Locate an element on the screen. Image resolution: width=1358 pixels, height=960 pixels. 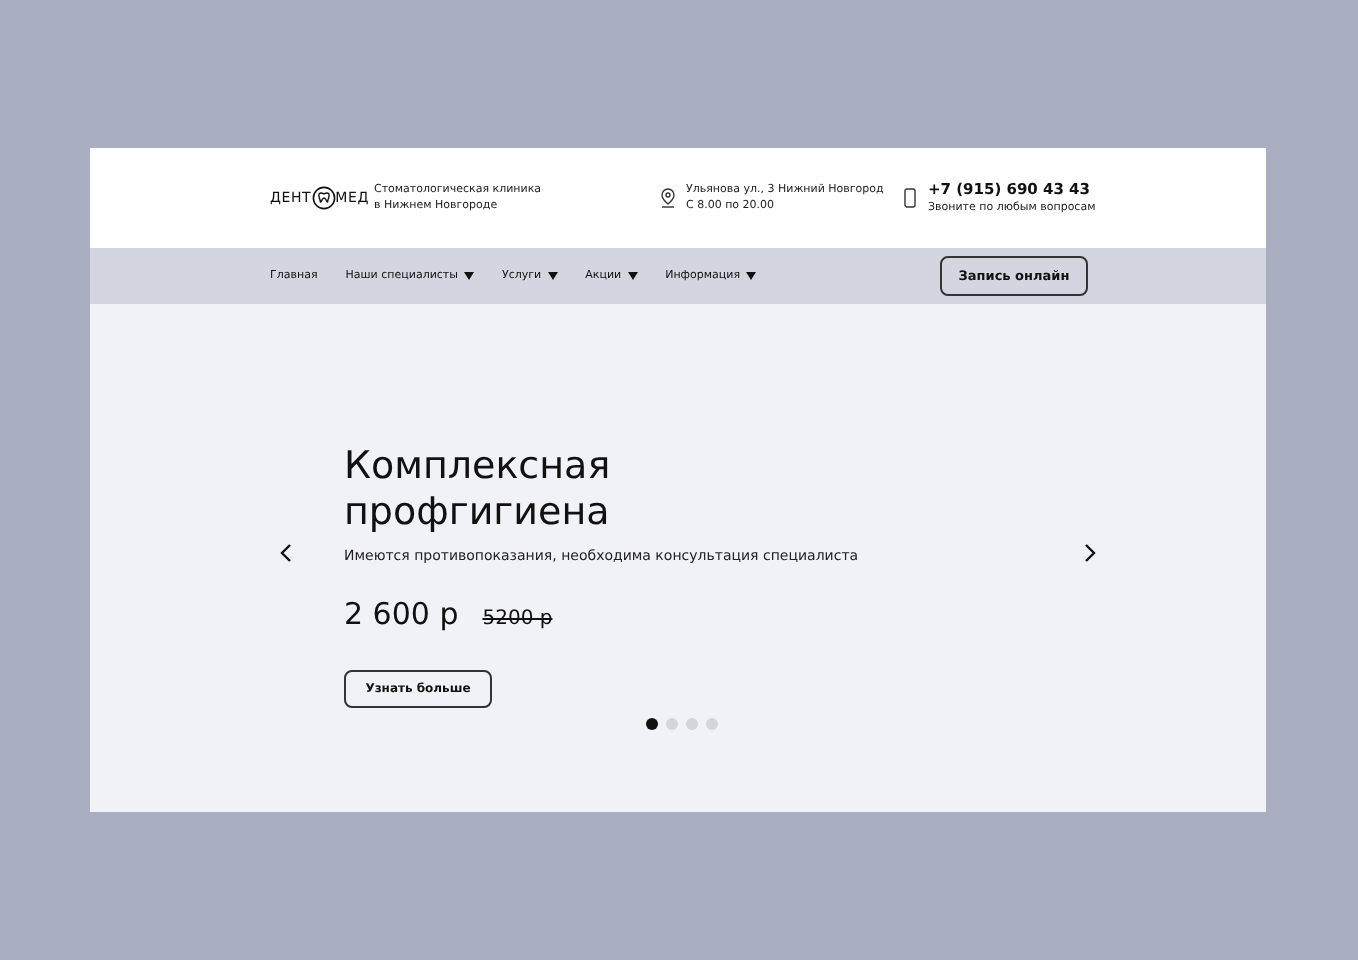
previous-slide-icon is located at coordinates (286, 553).